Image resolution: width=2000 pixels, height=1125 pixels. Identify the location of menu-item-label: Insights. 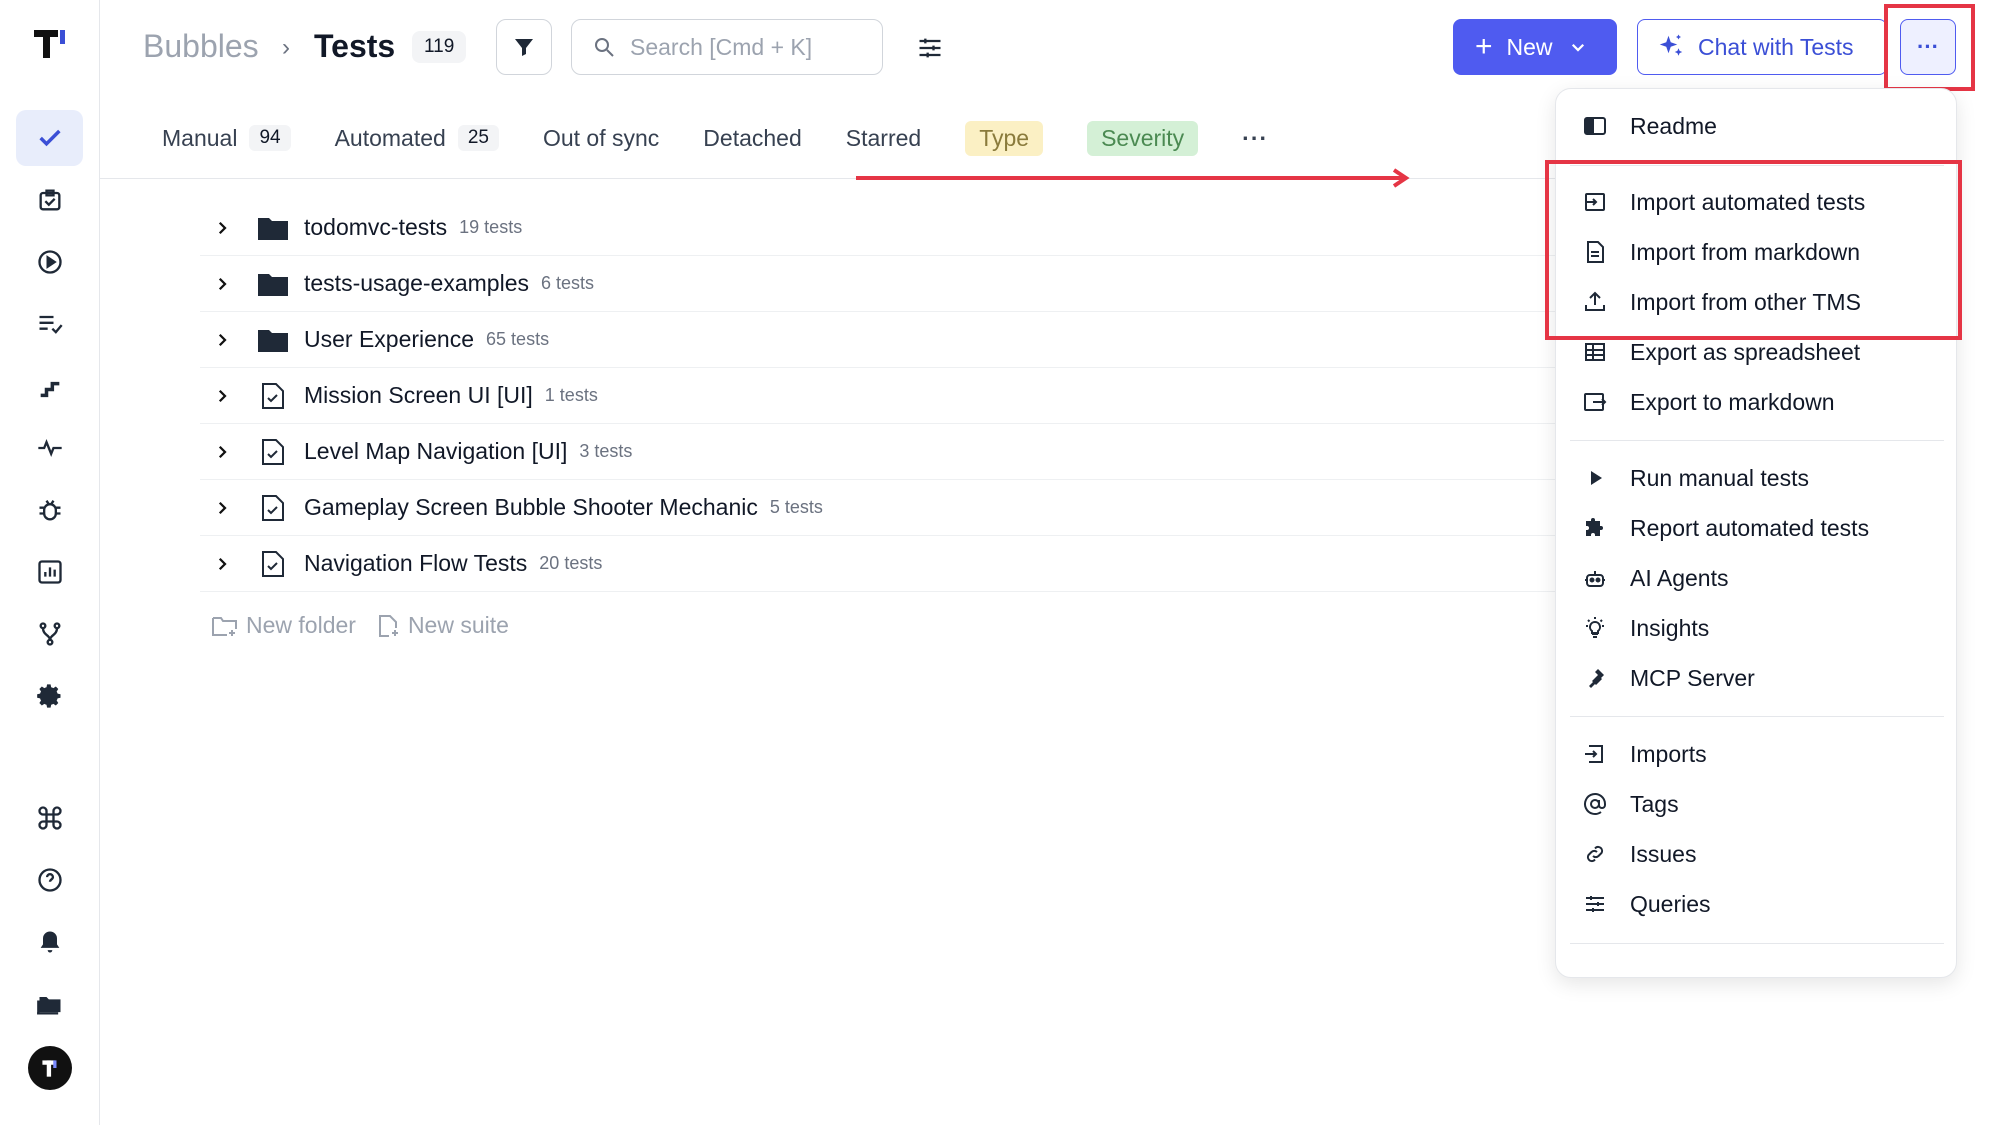
(1670, 627).